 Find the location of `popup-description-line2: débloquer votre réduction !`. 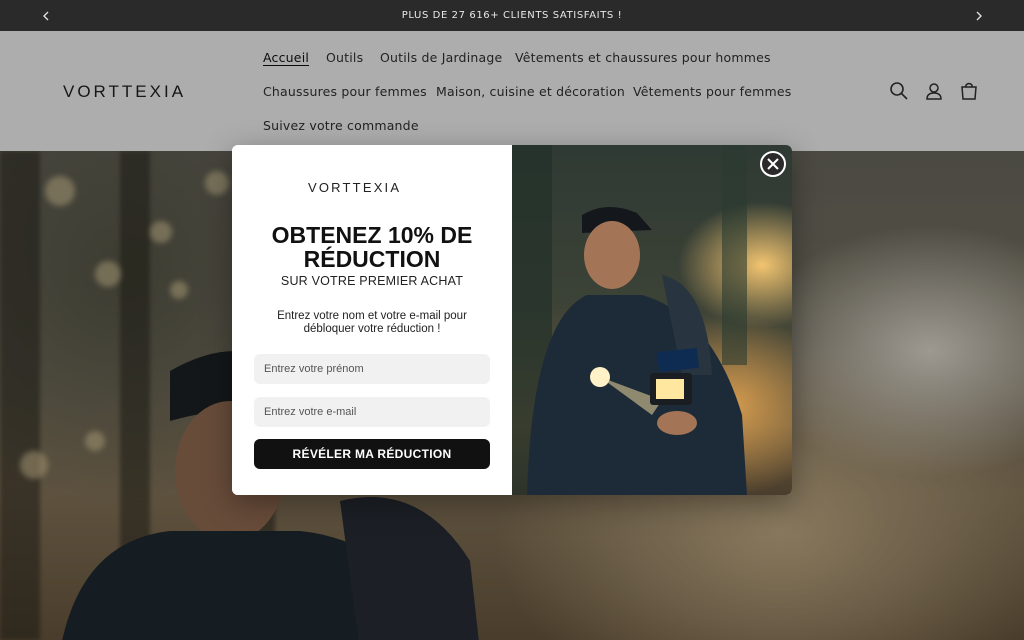

popup-description-line2: débloquer votre réduction ! is located at coordinates (372, 329).